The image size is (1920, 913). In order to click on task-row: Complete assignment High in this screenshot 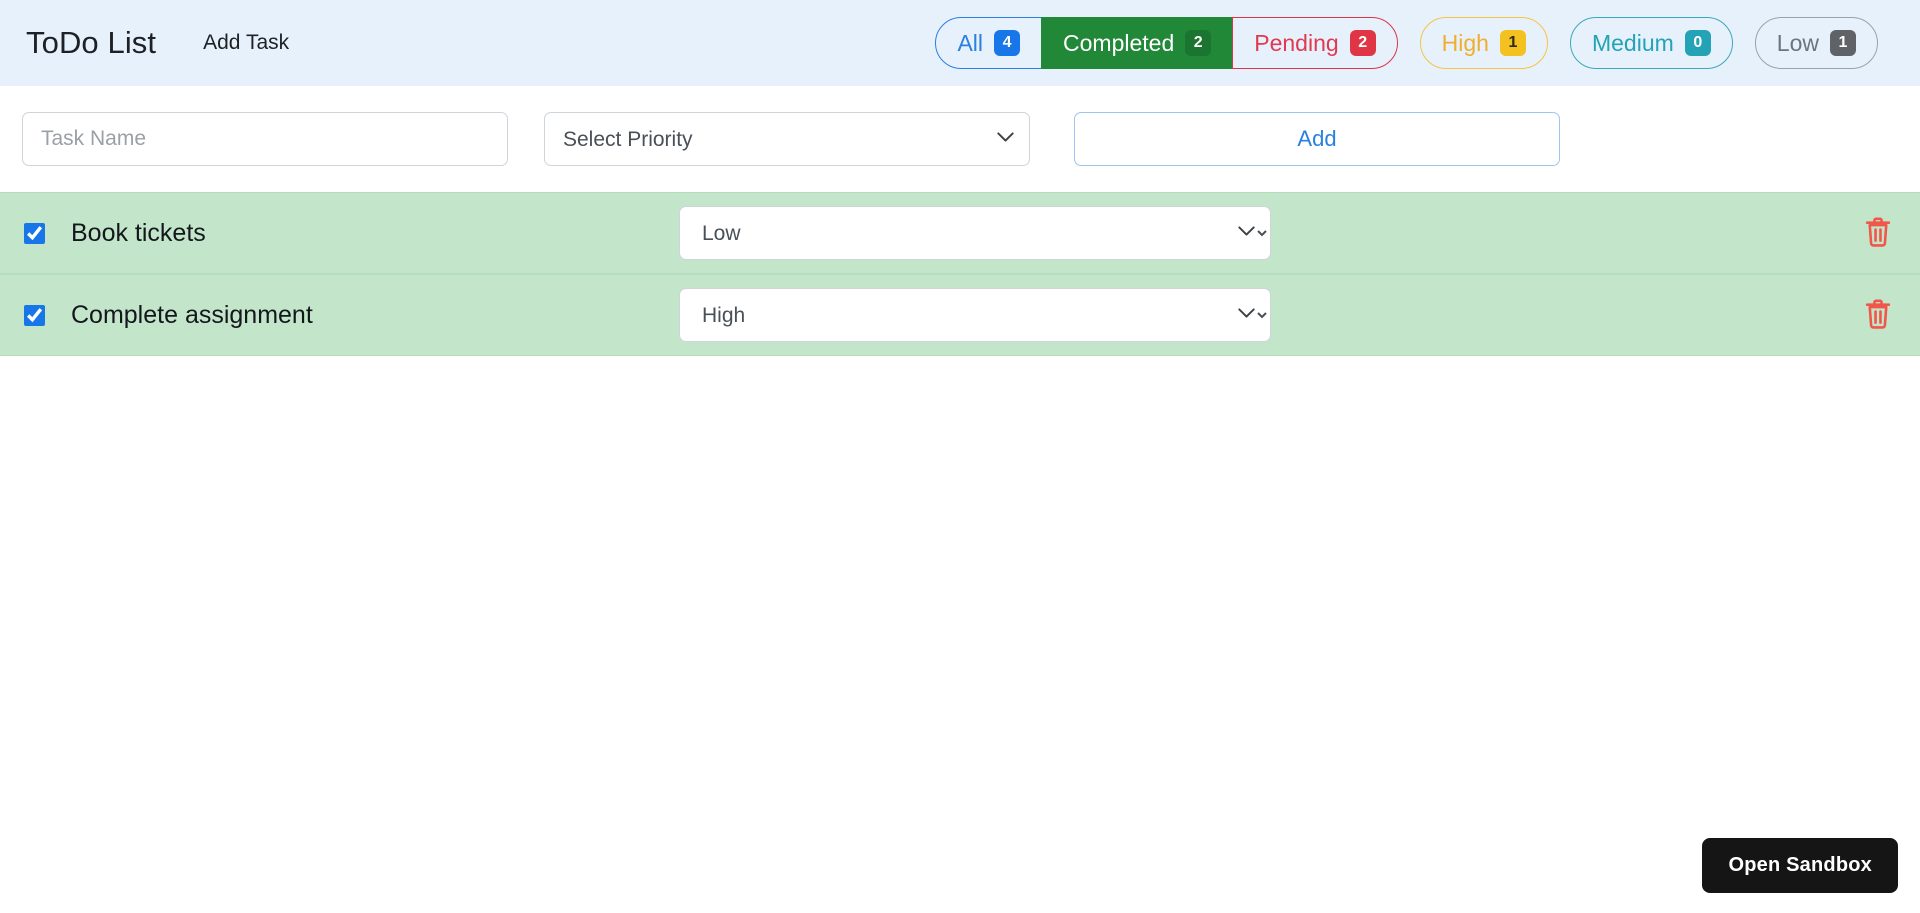, I will do `click(960, 315)`.